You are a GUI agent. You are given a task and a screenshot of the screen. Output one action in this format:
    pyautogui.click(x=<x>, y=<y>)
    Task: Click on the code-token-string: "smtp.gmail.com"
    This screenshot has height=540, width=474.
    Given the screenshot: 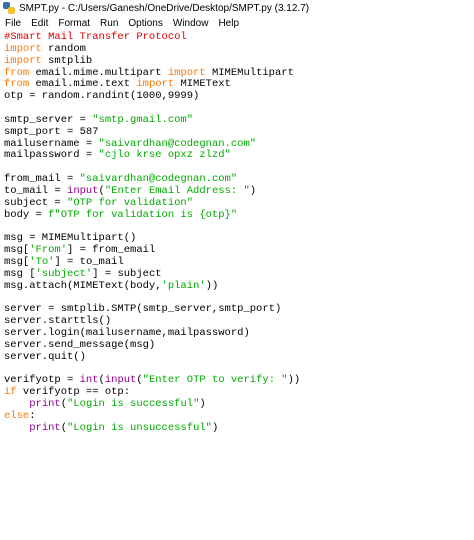 What is the action you would take?
    pyautogui.click(x=143, y=119)
    